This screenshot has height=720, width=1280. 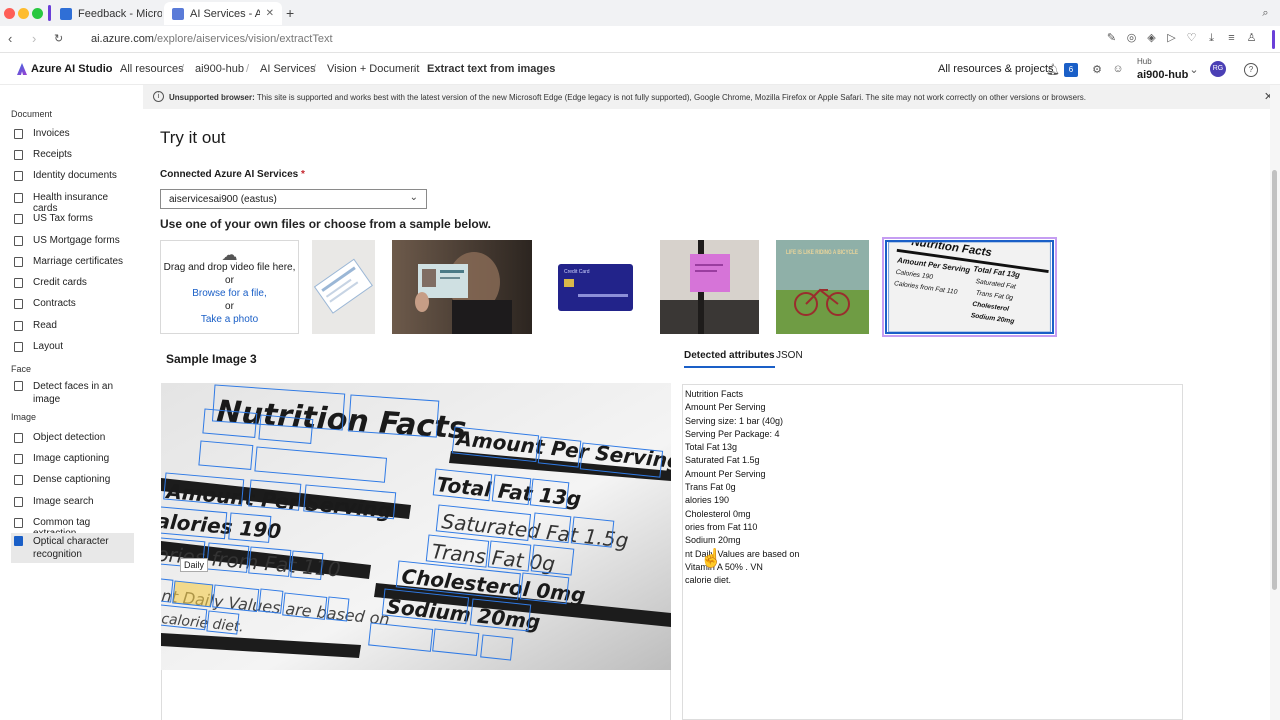 I want to click on caption-icon, so click(x=18, y=459).